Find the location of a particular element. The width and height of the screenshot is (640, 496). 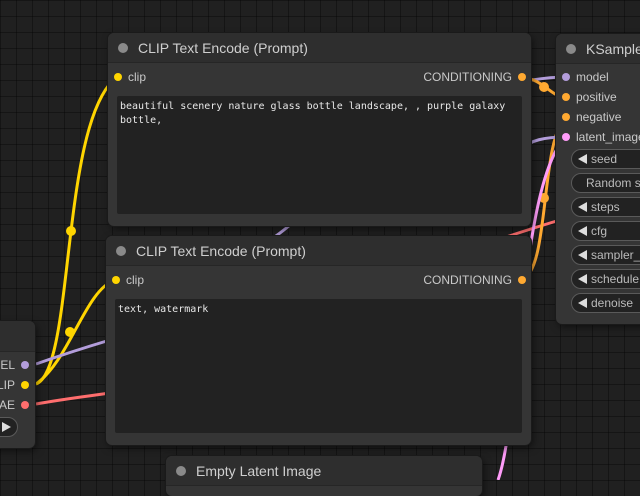

input-positive: positive is located at coordinates (589, 97).